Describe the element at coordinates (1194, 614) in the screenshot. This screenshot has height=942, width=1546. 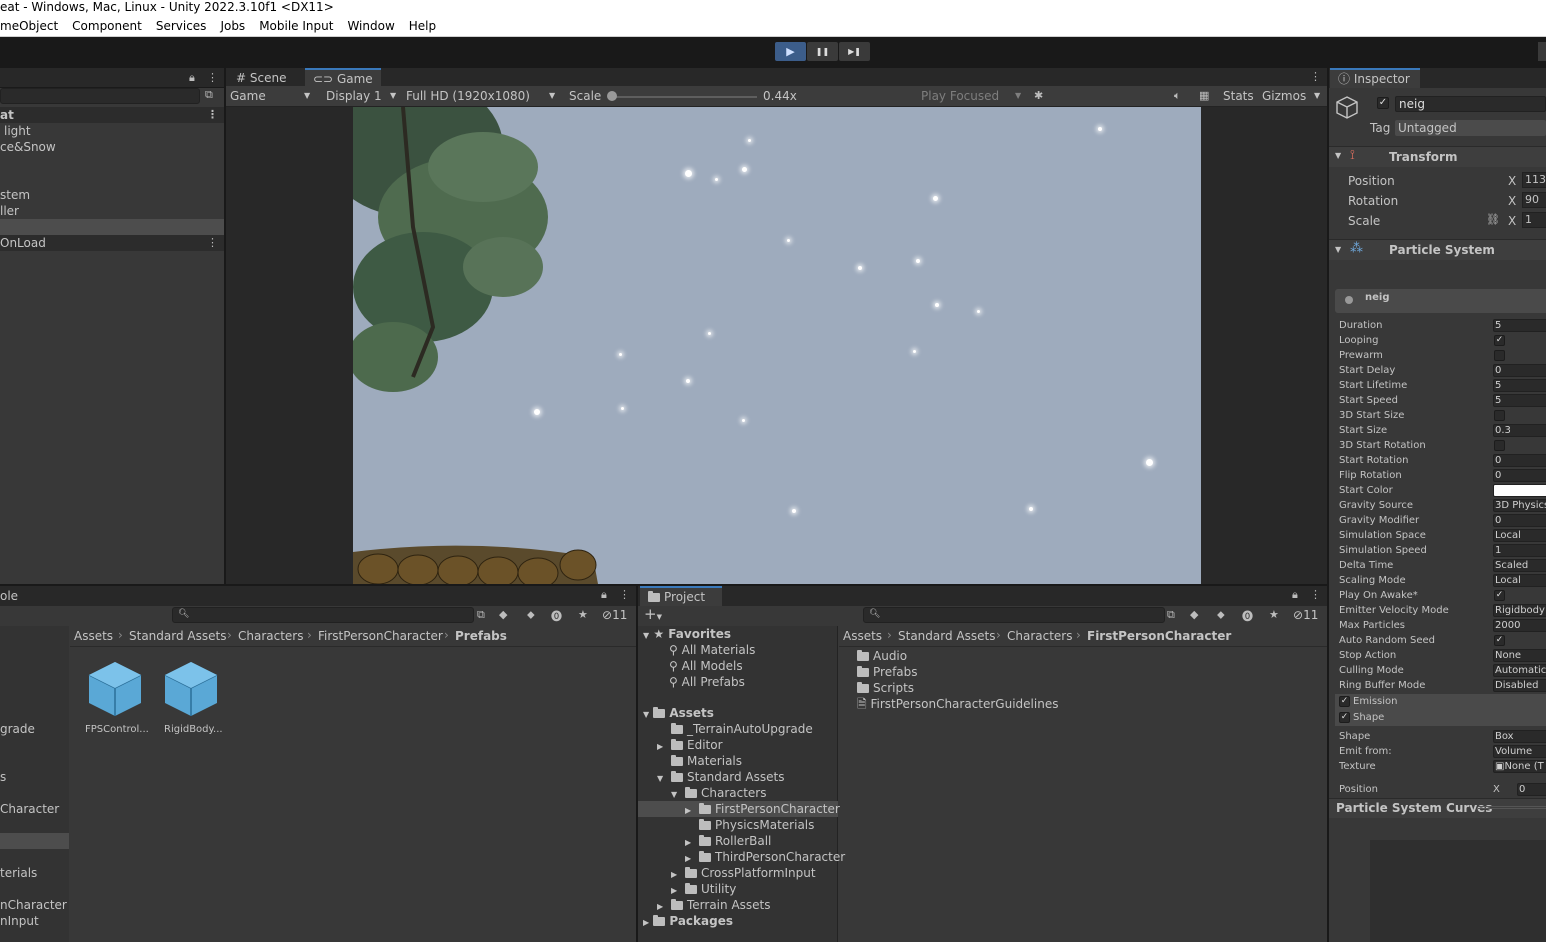
I see `filter-type-icon: ◆` at that location.